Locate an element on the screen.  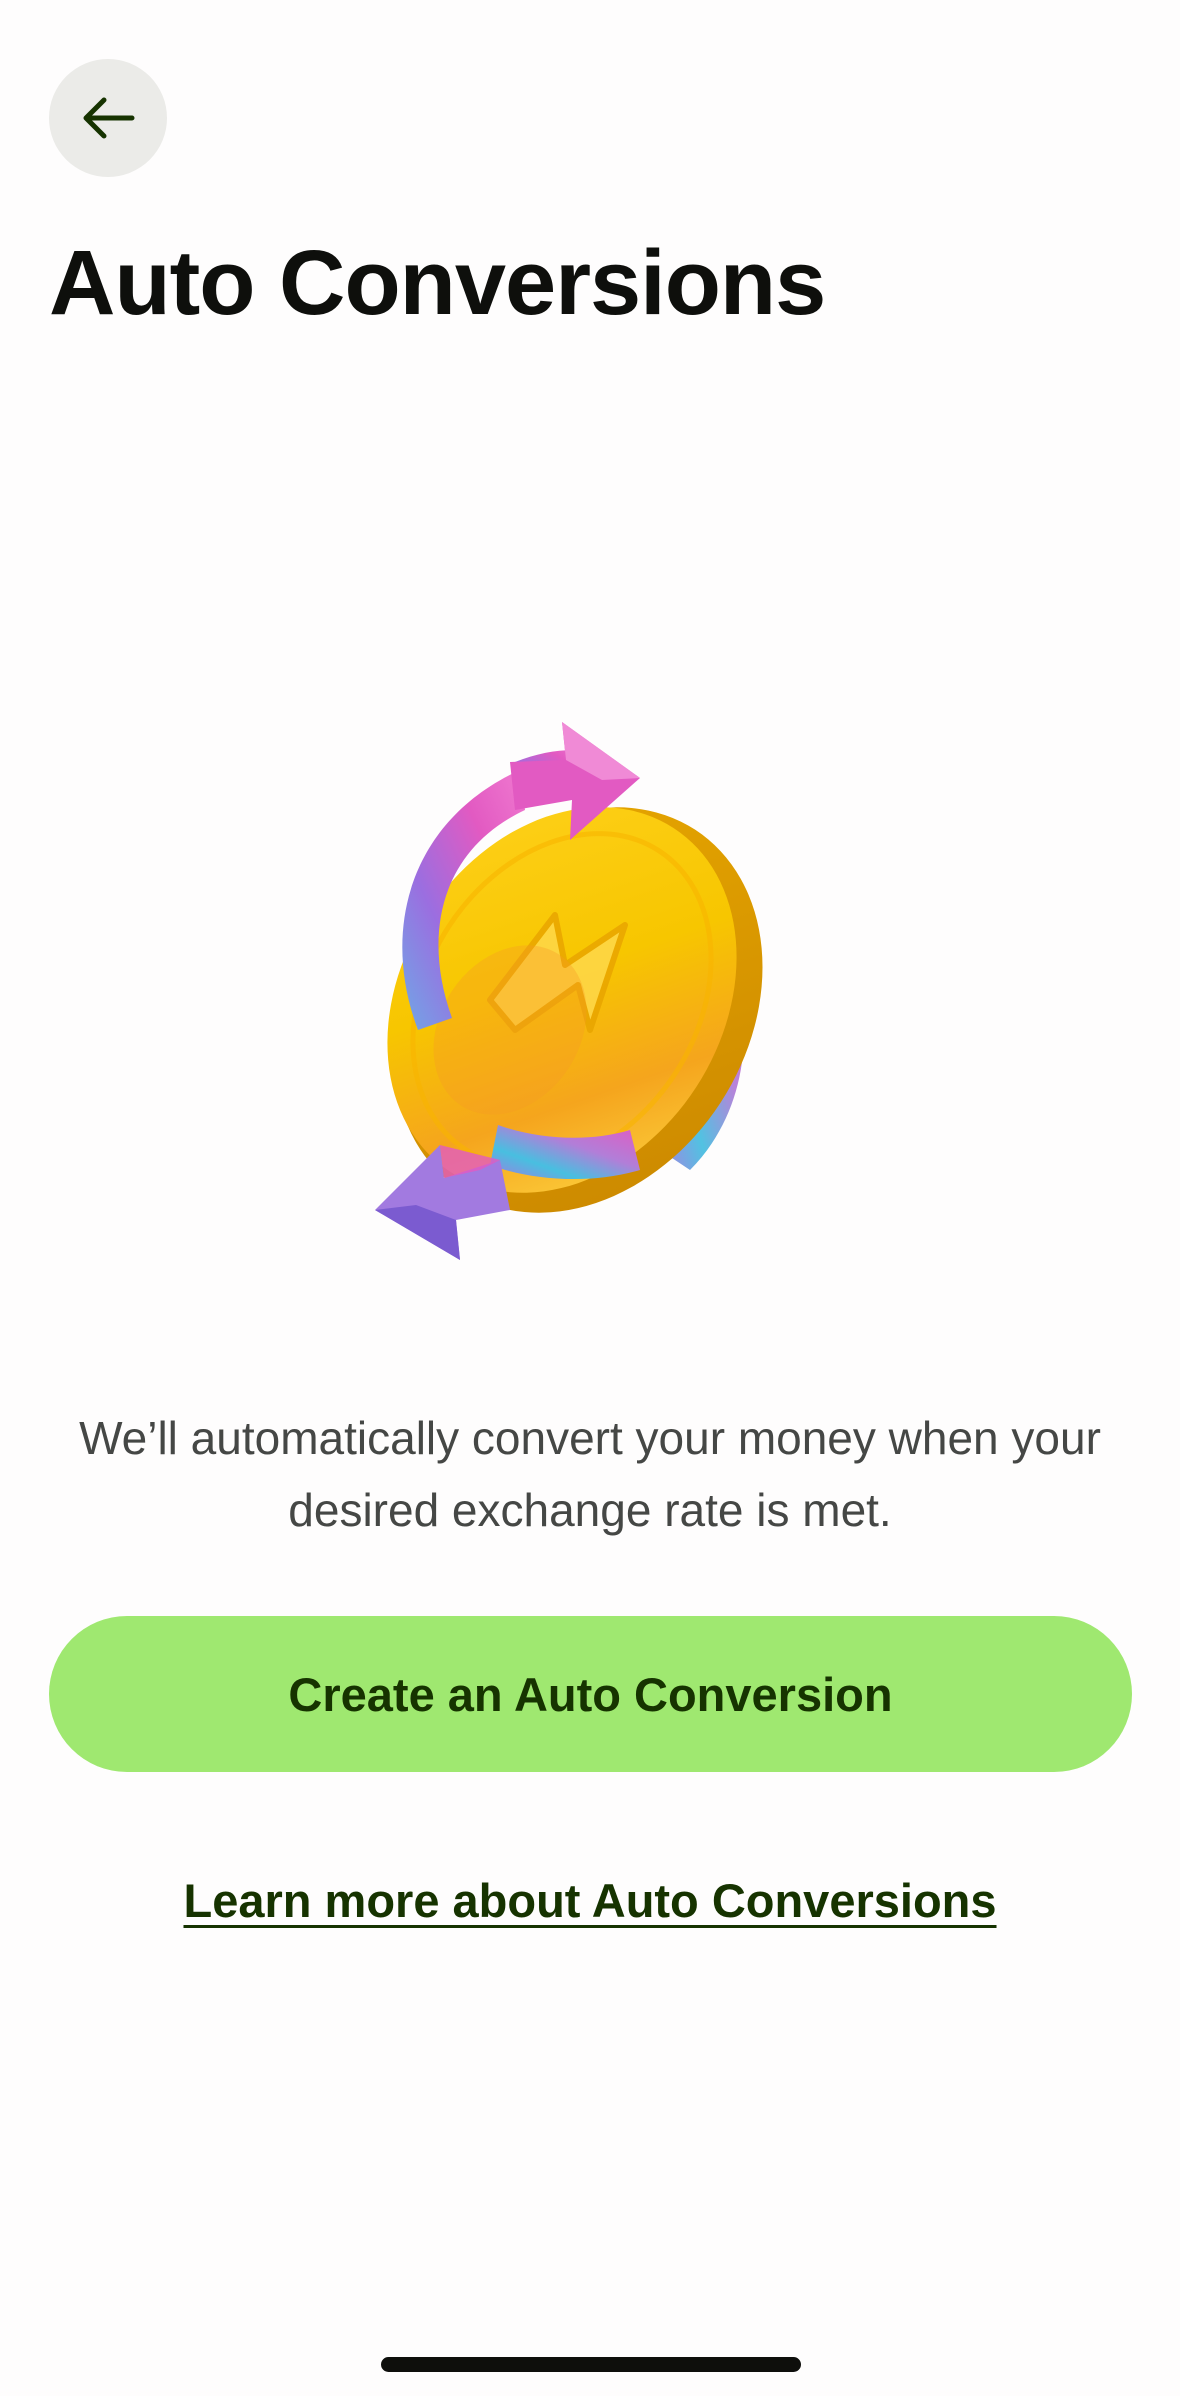
page-title: Auto Conversions is located at coordinates (437, 283).